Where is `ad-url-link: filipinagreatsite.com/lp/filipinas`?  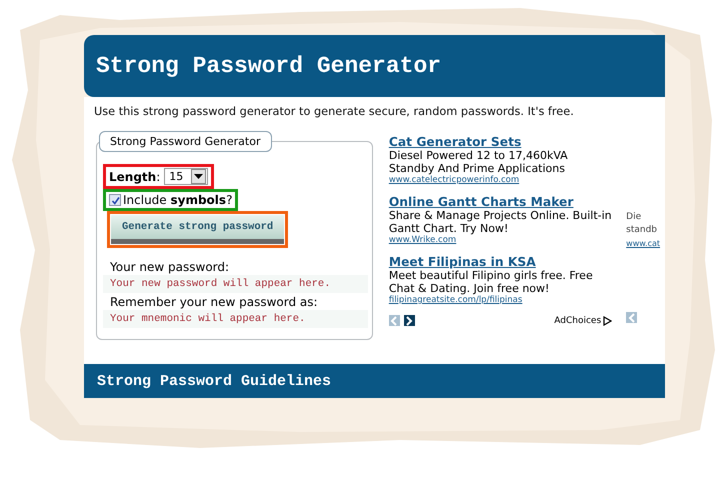
ad-url-link: filipinagreatsite.com/lp/filipinas is located at coordinates (455, 300).